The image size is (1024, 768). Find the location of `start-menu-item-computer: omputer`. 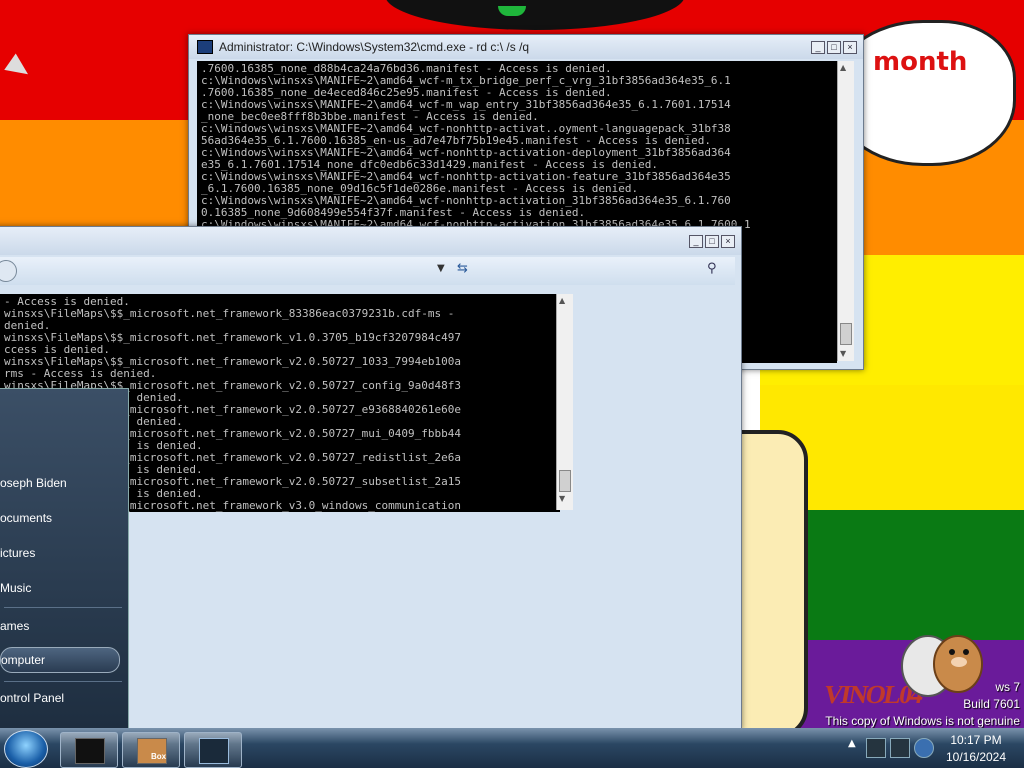

start-menu-item-computer: omputer is located at coordinates (60, 660).